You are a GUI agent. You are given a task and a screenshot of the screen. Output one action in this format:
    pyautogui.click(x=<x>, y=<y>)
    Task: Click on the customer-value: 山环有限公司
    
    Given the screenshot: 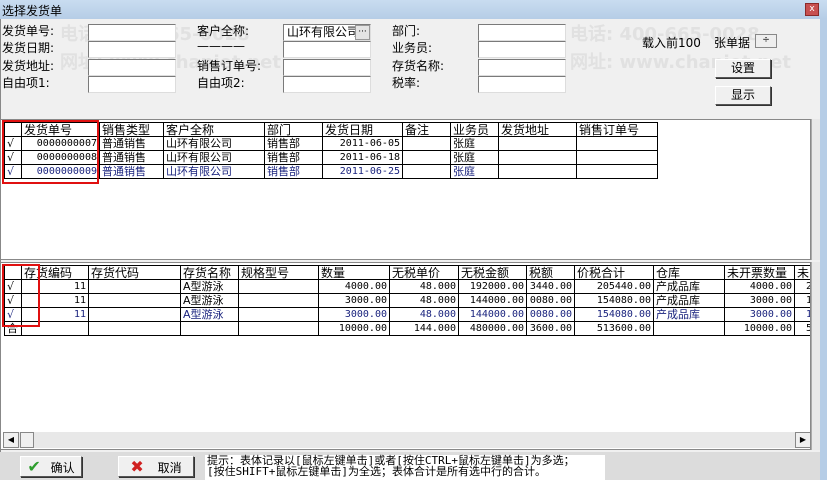 What is the action you would take?
    pyautogui.click(x=323, y=32)
    